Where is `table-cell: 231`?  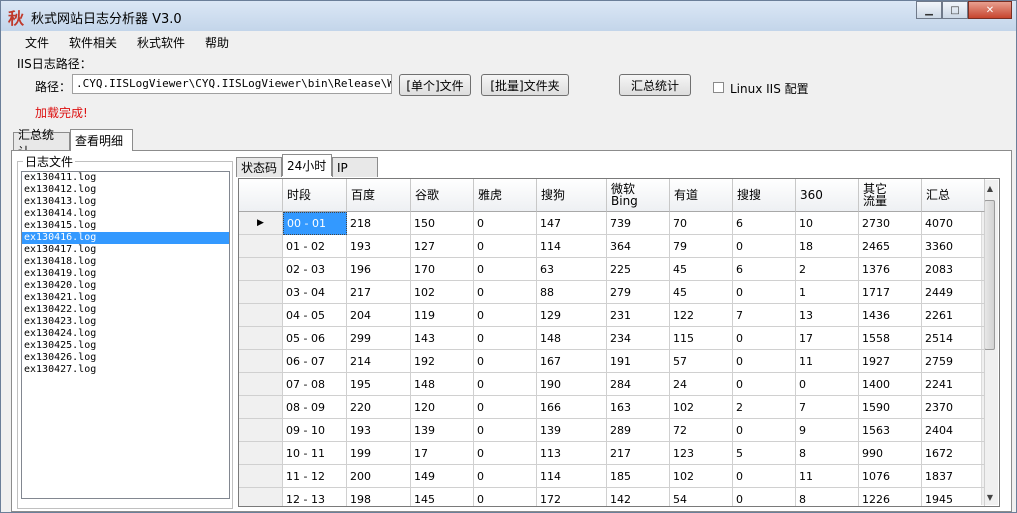
table-cell: 231 is located at coordinates (638, 315).